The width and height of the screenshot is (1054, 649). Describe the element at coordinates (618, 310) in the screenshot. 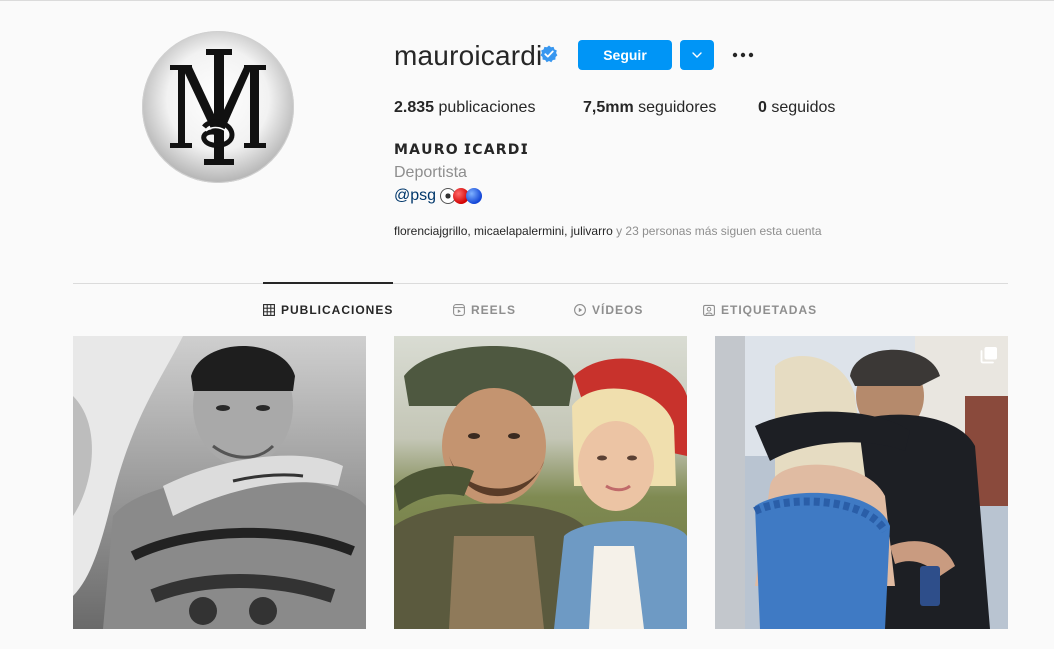

I see `tab-label: VÍDEOS` at that location.